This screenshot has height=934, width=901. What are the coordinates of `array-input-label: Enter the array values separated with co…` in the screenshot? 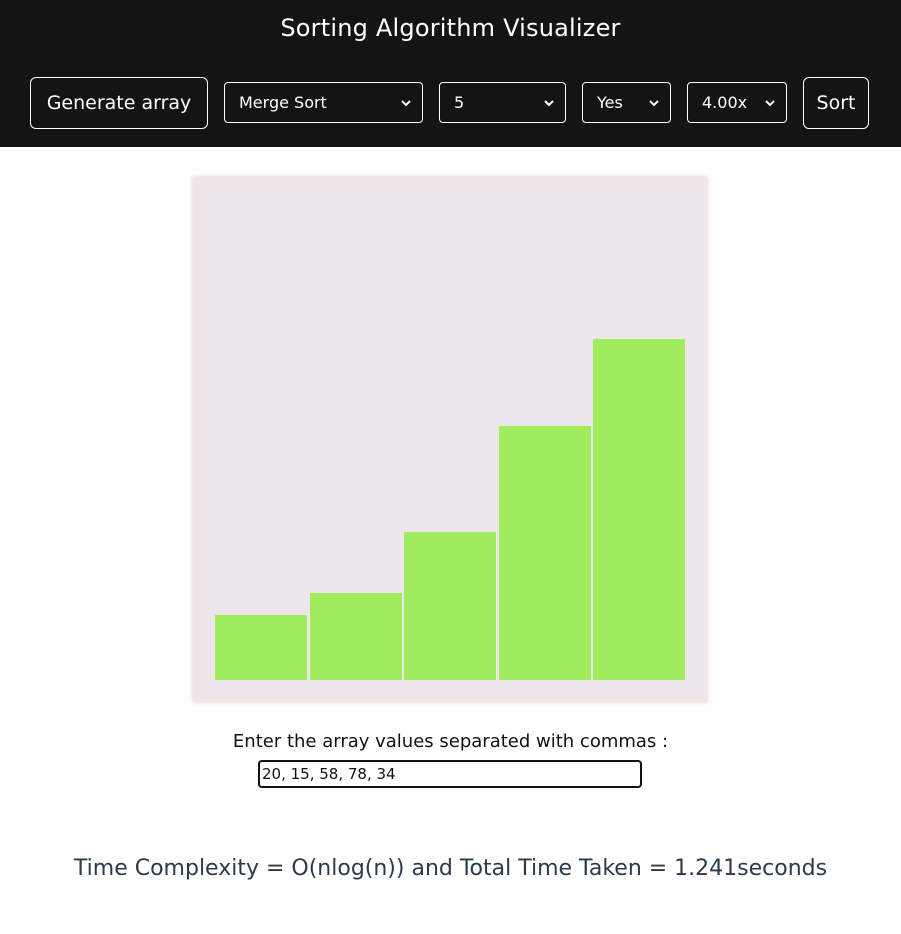 It's located at (450, 741).